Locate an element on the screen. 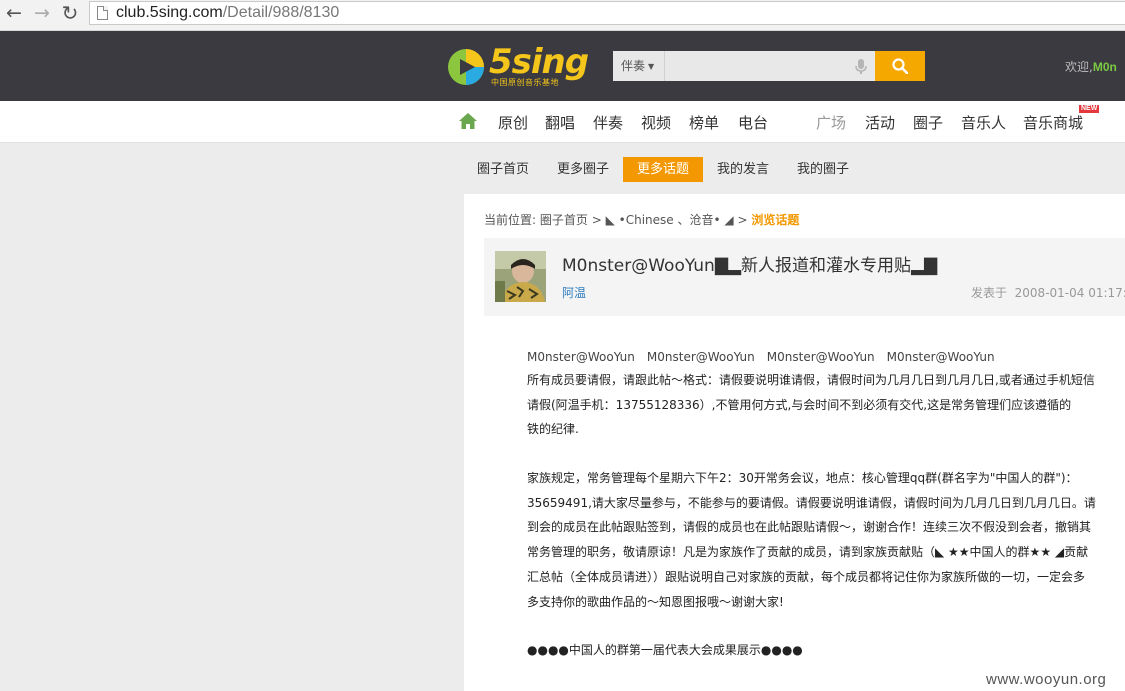  paragraph-line: 多支持你的歌曲作品的～知恩图报哦～谢谢大家! is located at coordinates (655, 601).